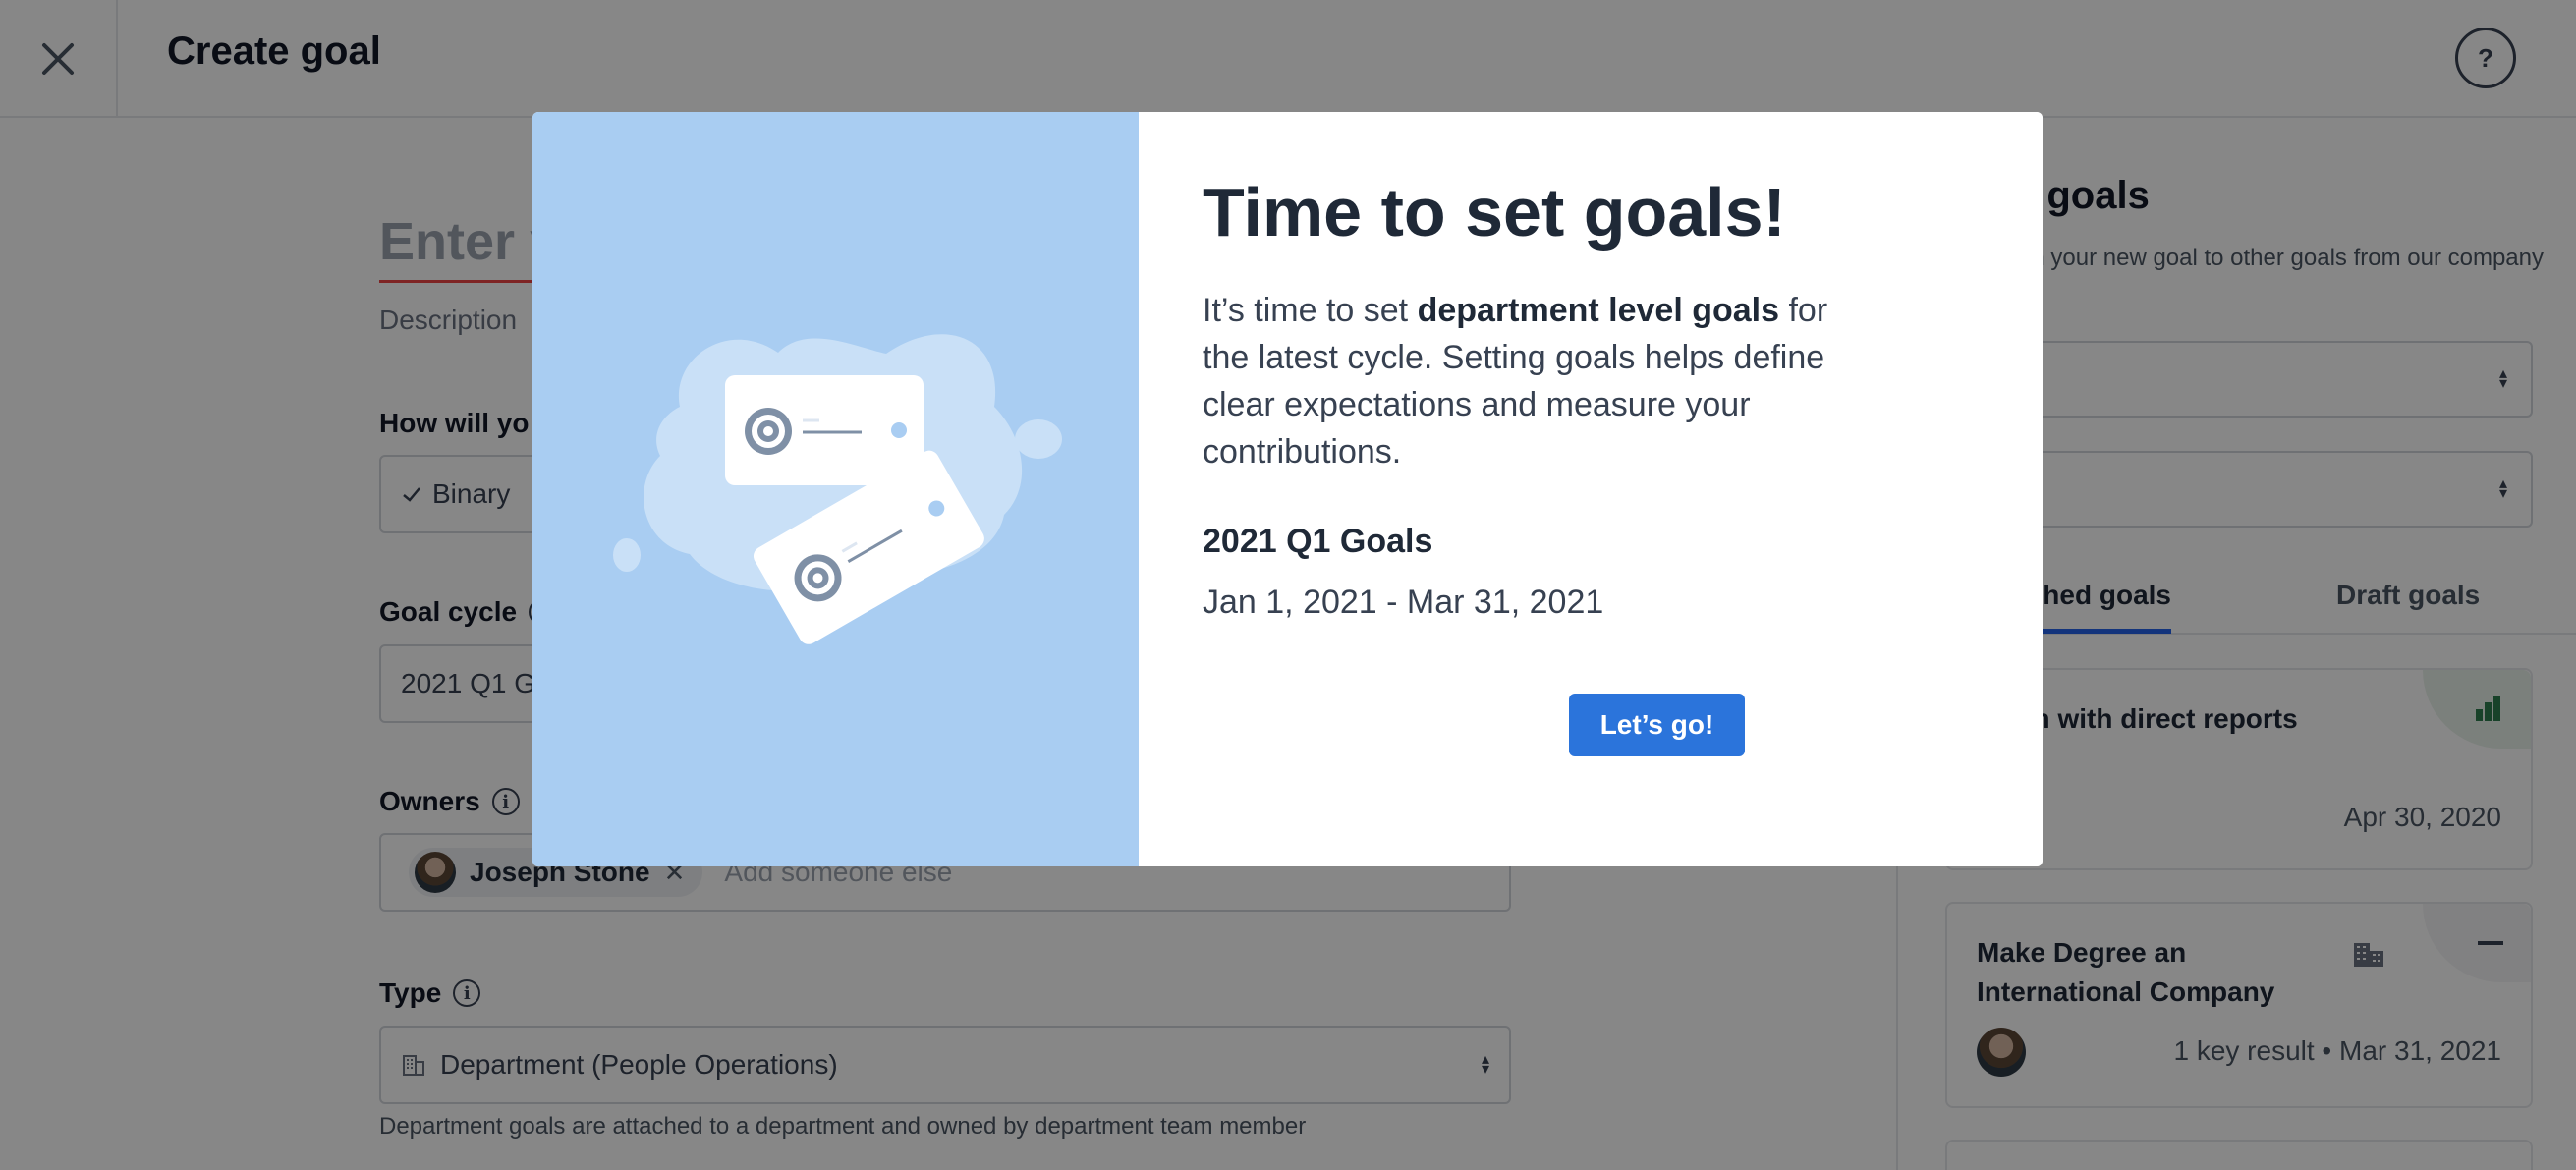 The height and width of the screenshot is (1170, 2576). What do you see at coordinates (1657, 725) in the screenshot?
I see `lets-go-button: Let’s go!` at bounding box center [1657, 725].